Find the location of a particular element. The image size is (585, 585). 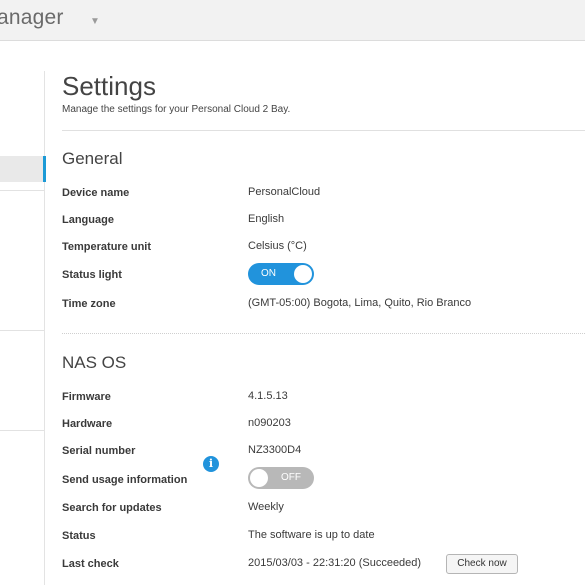

page-title: Settings is located at coordinates (109, 86).